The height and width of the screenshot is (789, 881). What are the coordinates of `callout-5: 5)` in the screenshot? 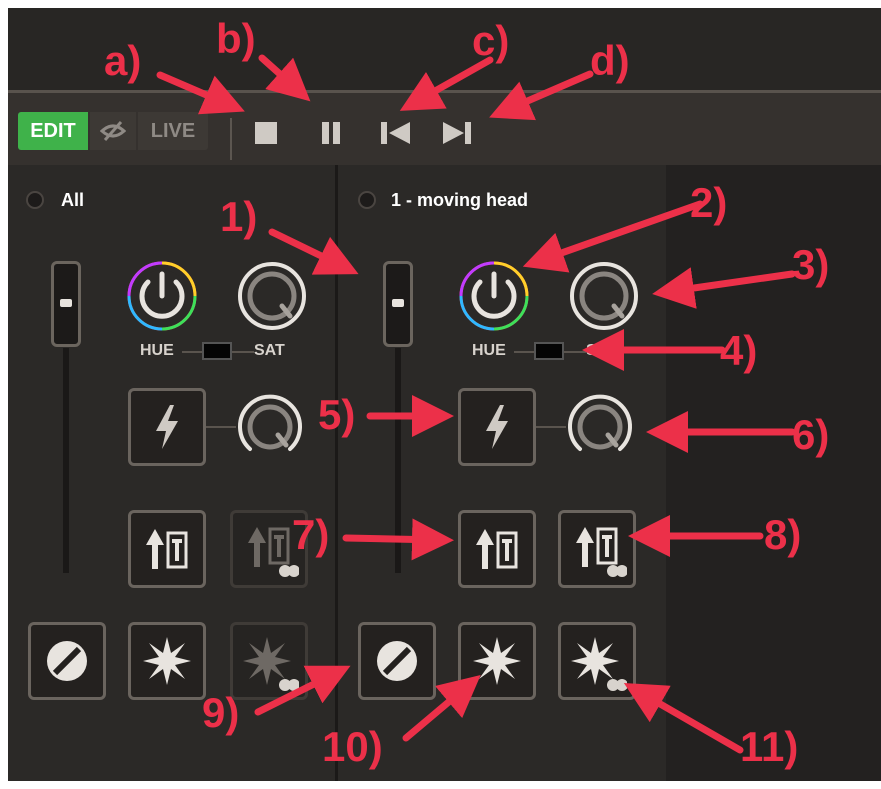 It's located at (337, 414).